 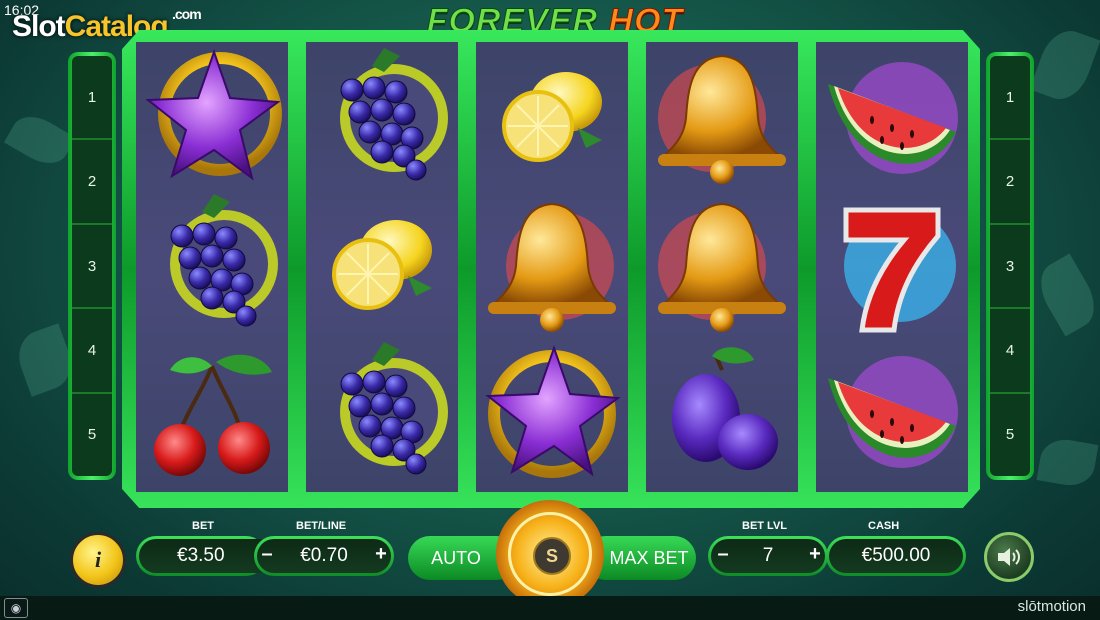 What do you see at coordinates (218, 556) in the screenshot?
I see `bet-display: €3.50` at bounding box center [218, 556].